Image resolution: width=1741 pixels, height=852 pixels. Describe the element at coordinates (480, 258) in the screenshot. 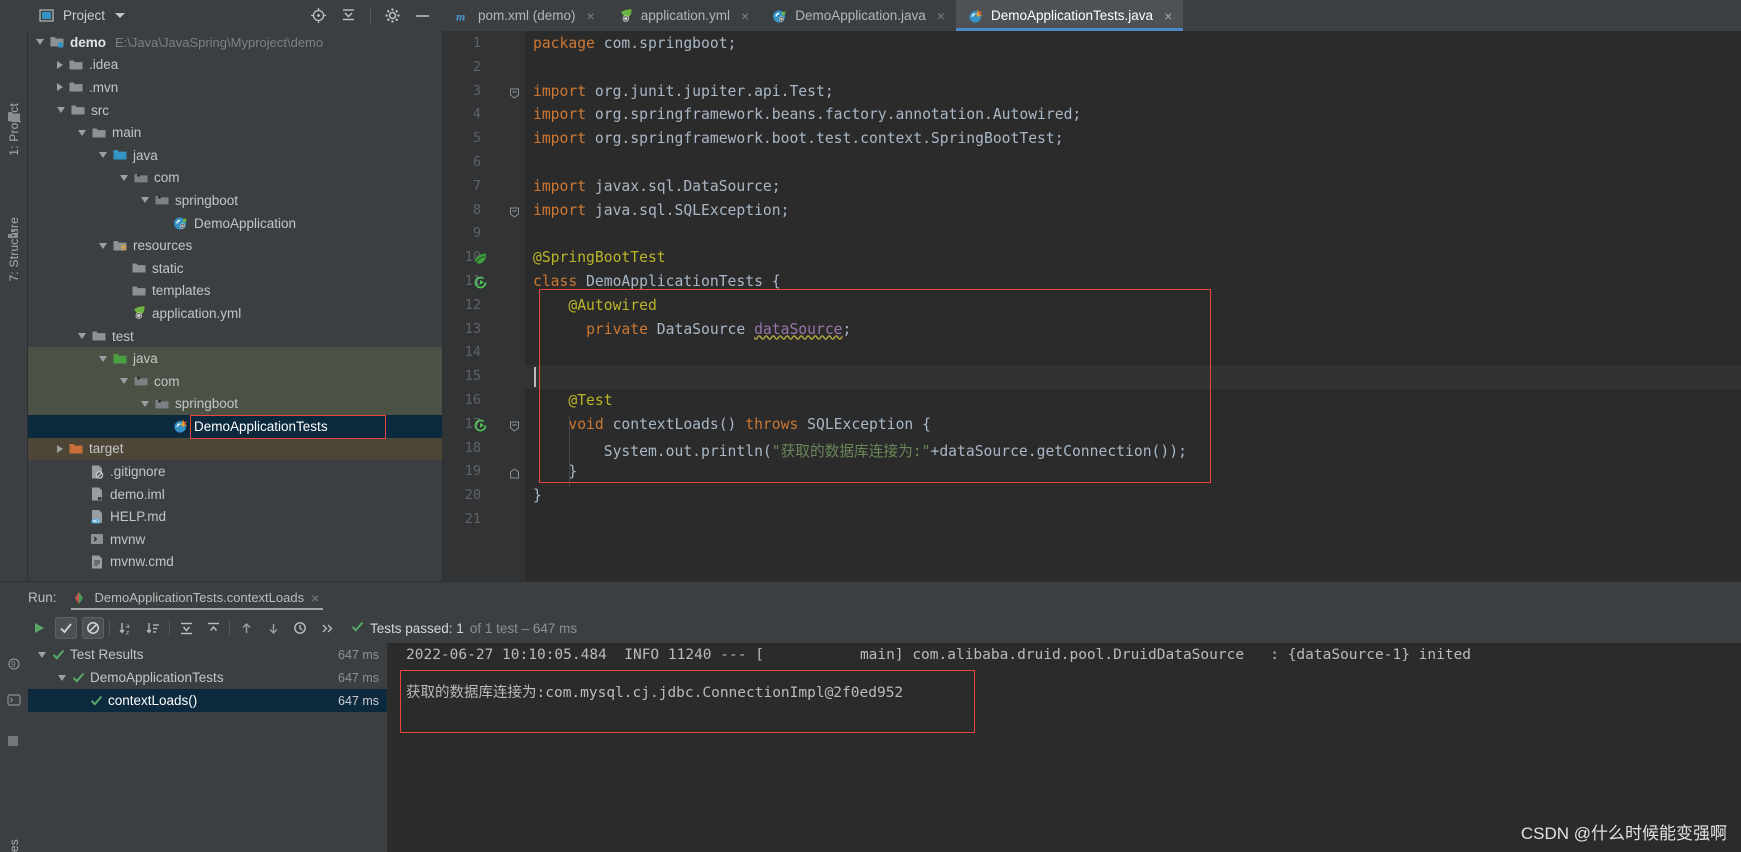

I see `spring-bean-leaf-icon` at that location.